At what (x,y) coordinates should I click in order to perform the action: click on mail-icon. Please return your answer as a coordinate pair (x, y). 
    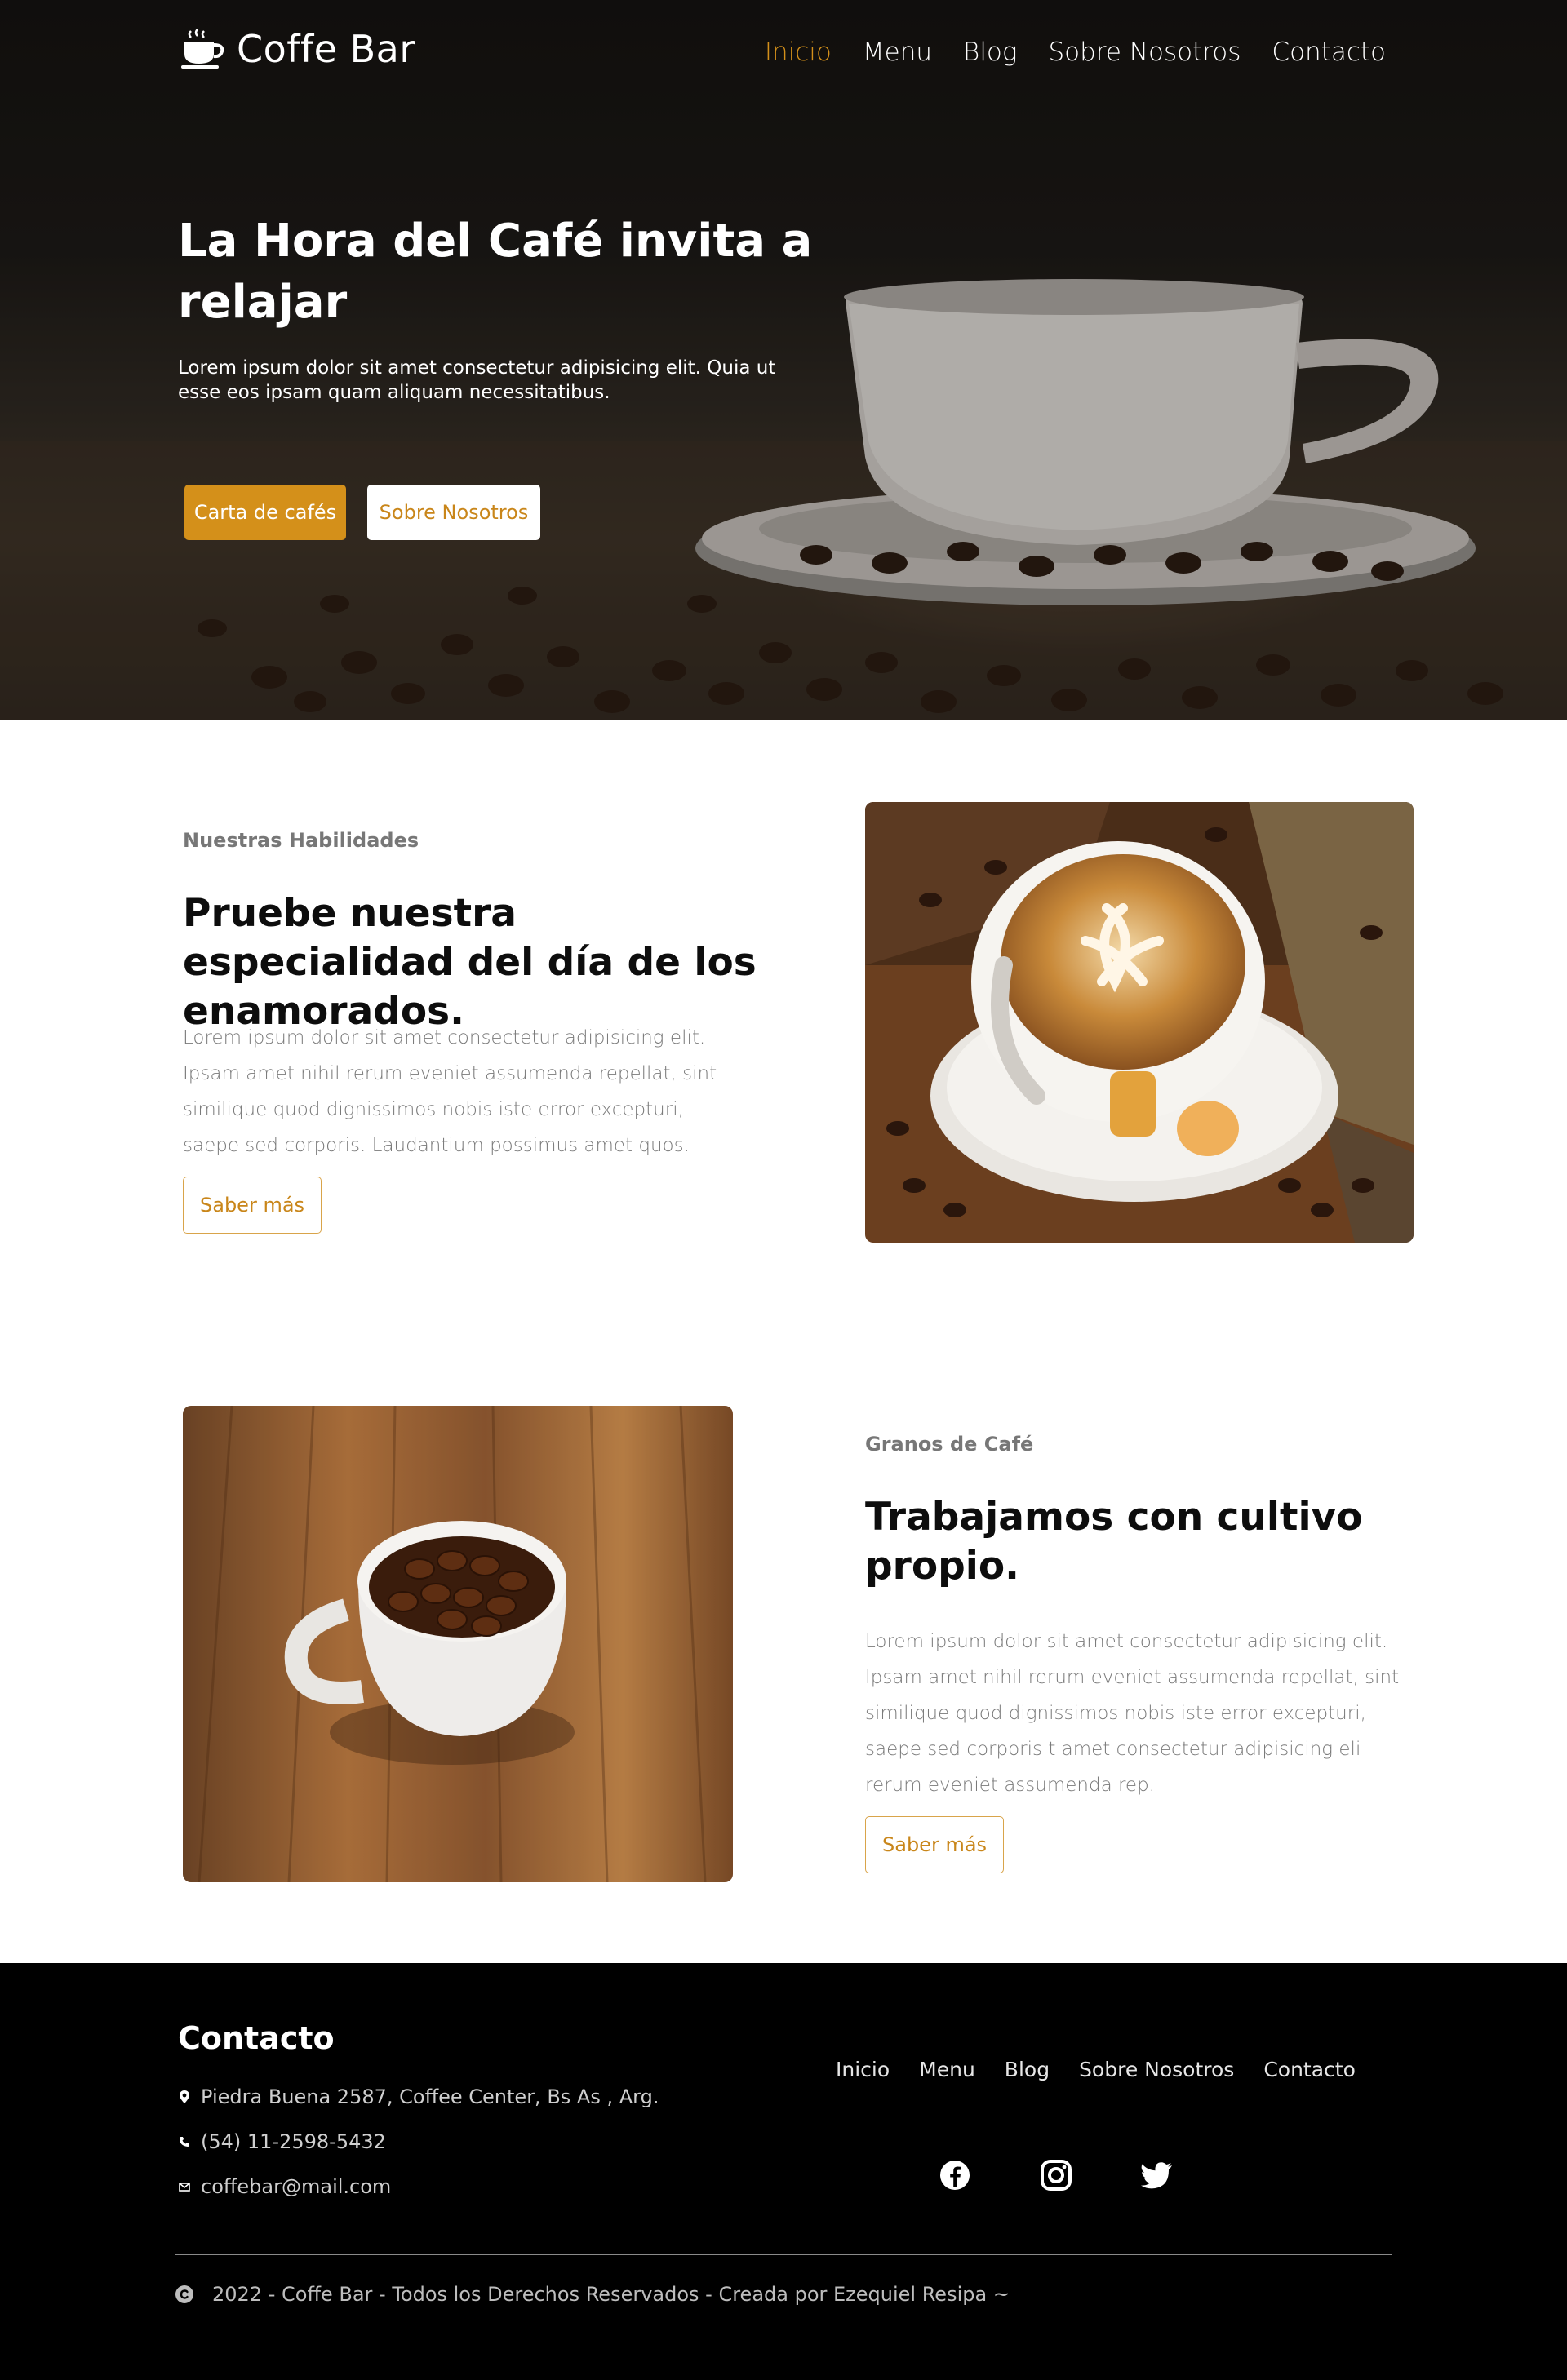
    Looking at the image, I should click on (184, 2186).